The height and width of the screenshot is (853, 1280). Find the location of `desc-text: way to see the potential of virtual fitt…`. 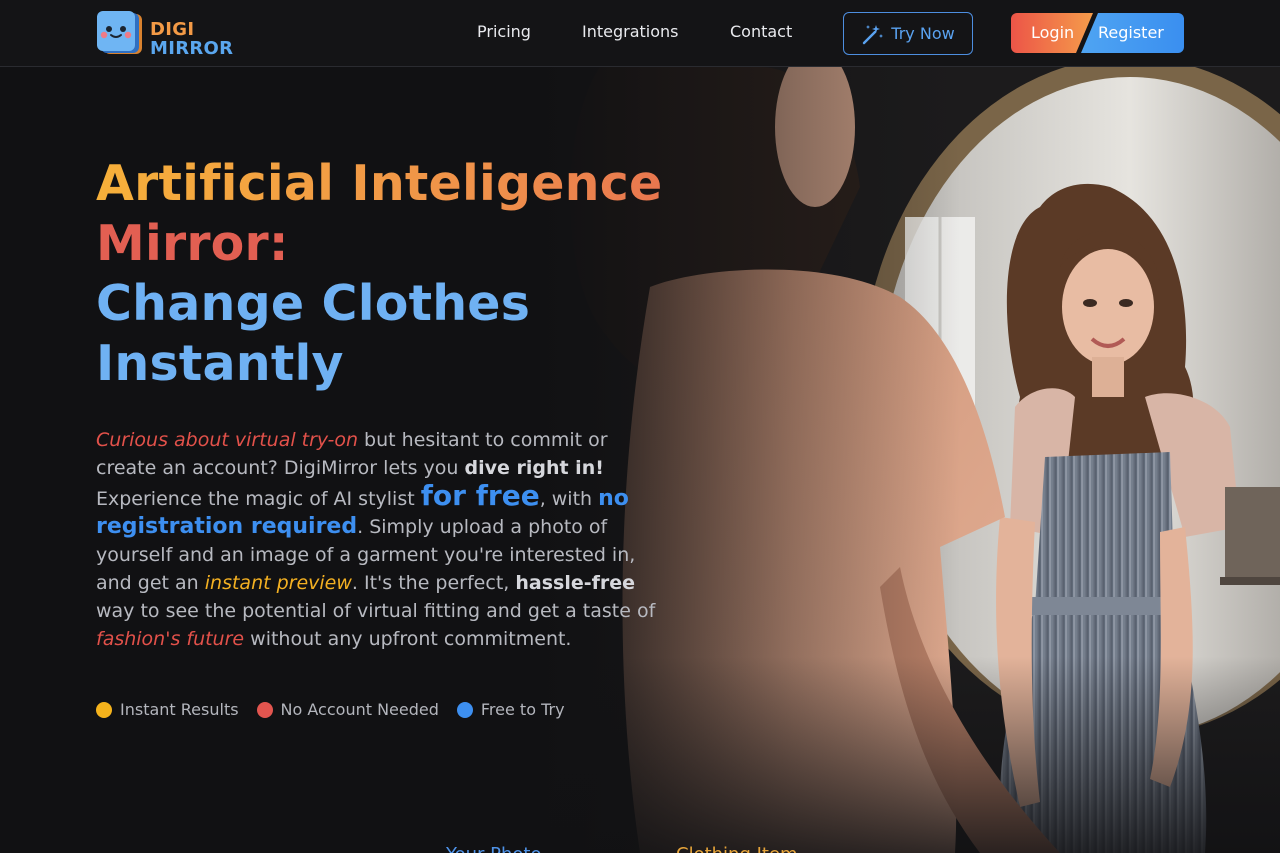

desc-text: way to see the potential of virtual fitt… is located at coordinates (376, 611).